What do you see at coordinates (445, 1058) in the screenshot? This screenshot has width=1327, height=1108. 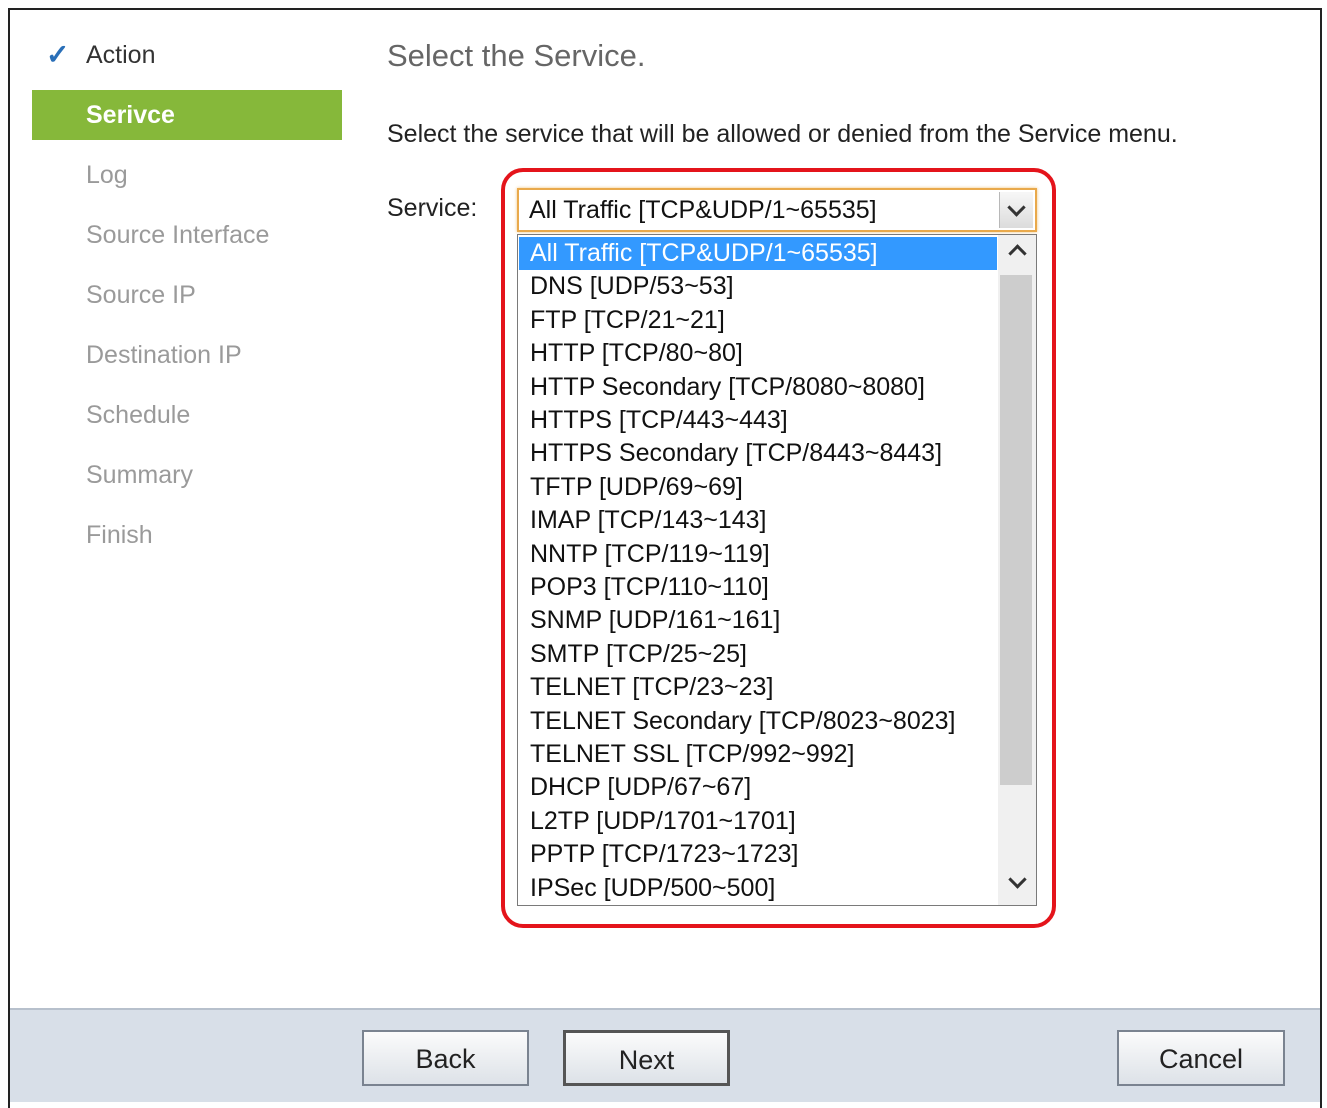 I see `back-button: Back` at bounding box center [445, 1058].